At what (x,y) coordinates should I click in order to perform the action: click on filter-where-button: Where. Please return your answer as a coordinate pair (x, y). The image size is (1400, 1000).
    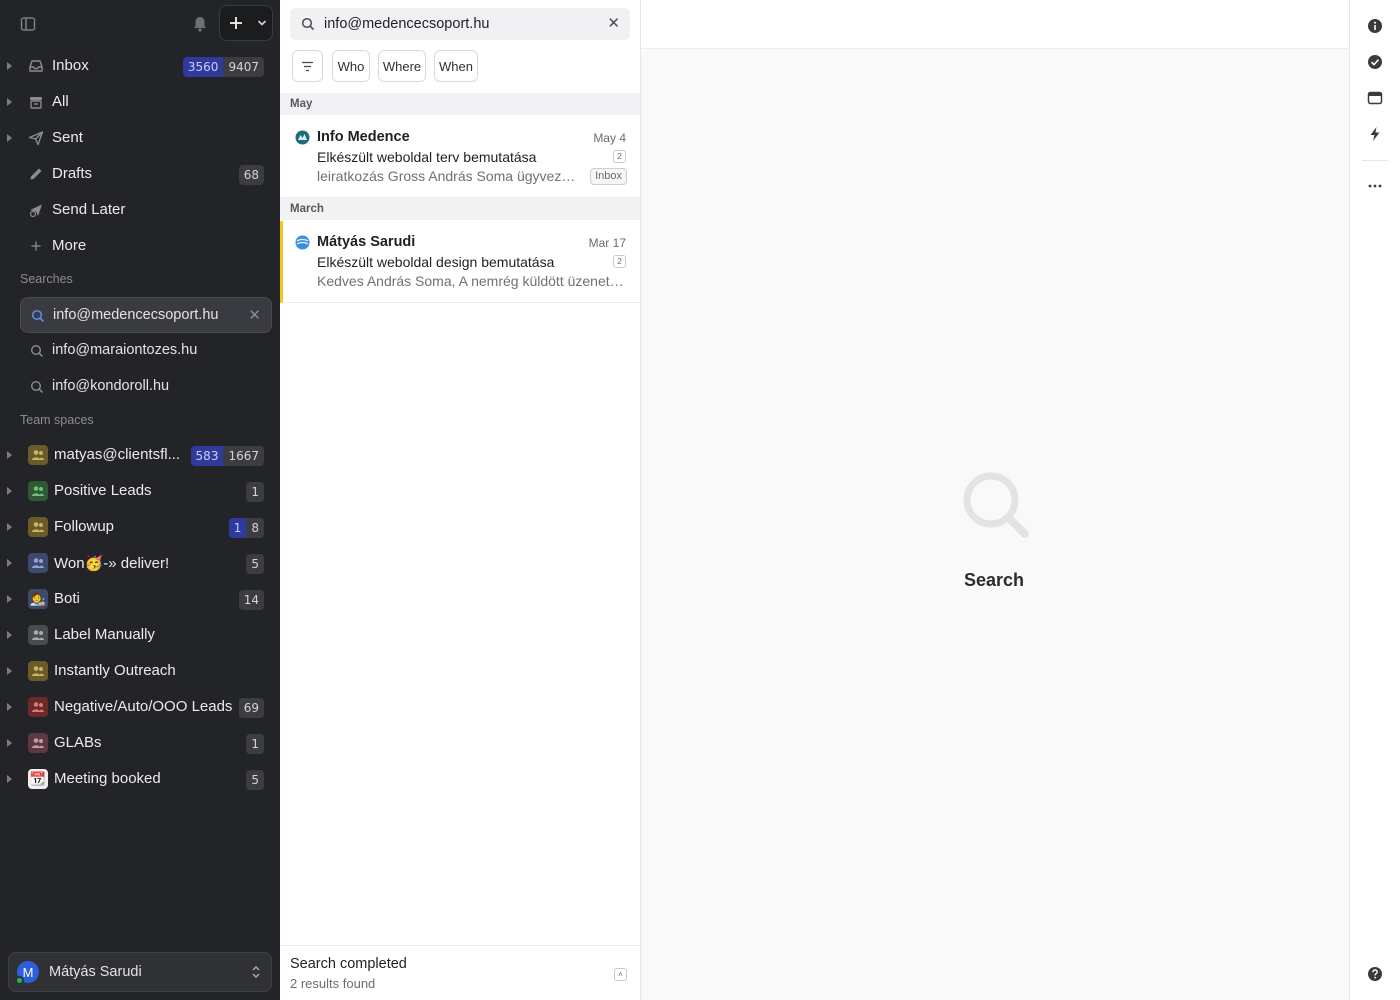
    Looking at the image, I should click on (402, 66).